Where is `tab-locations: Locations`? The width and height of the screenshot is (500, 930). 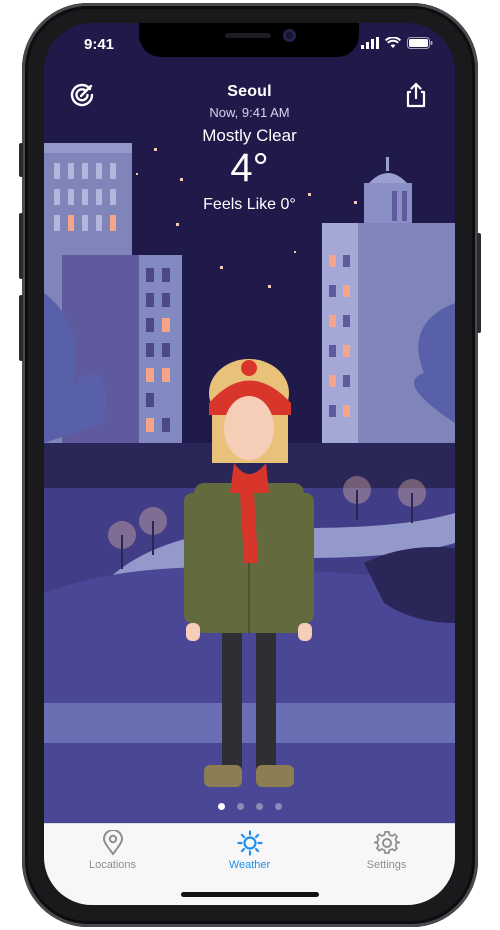 tab-locations: Locations is located at coordinates (112, 864).